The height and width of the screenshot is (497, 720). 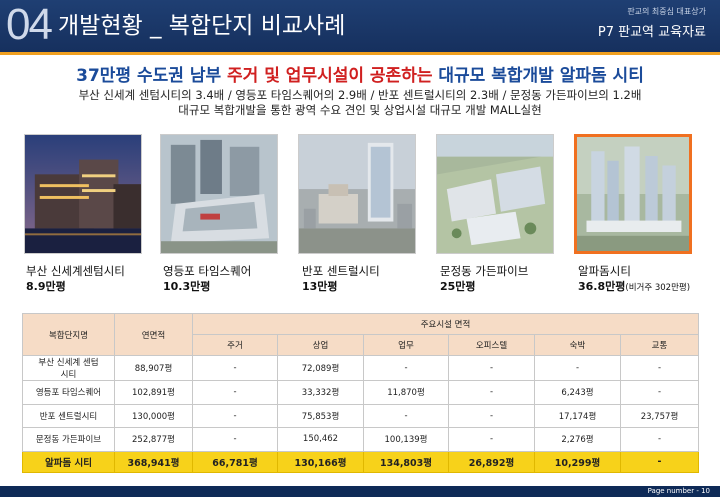 I want to click on cell: 102,891평, so click(x=153, y=392).